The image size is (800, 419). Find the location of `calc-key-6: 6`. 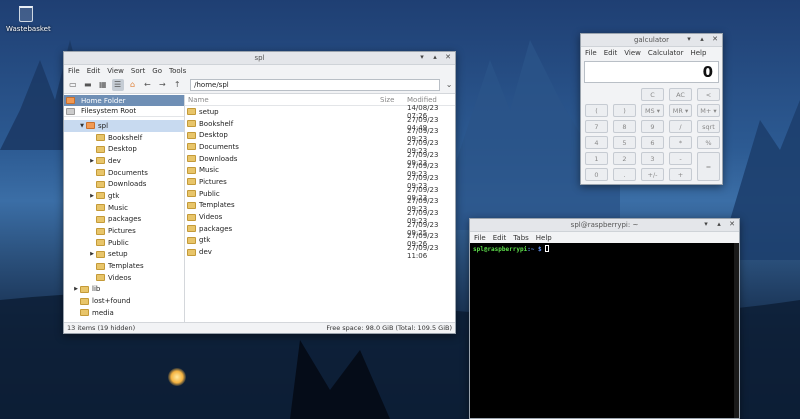

calc-key-6: 6 is located at coordinates (652, 142).